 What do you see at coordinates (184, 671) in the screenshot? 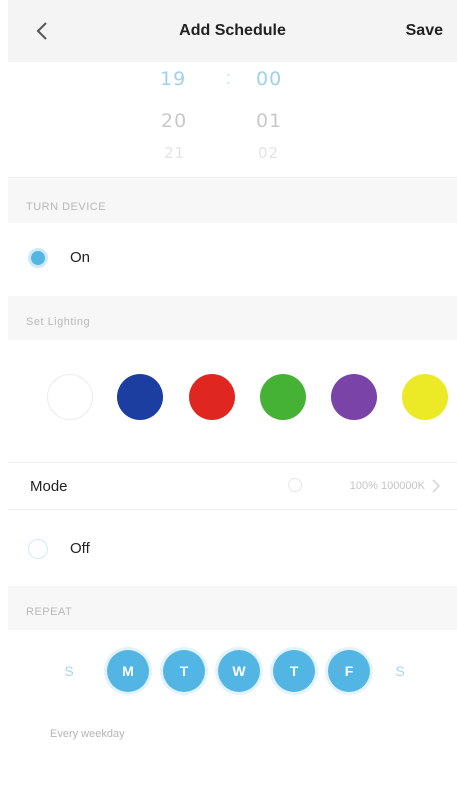
I see `day-tuesday: T` at bounding box center [184, 671].